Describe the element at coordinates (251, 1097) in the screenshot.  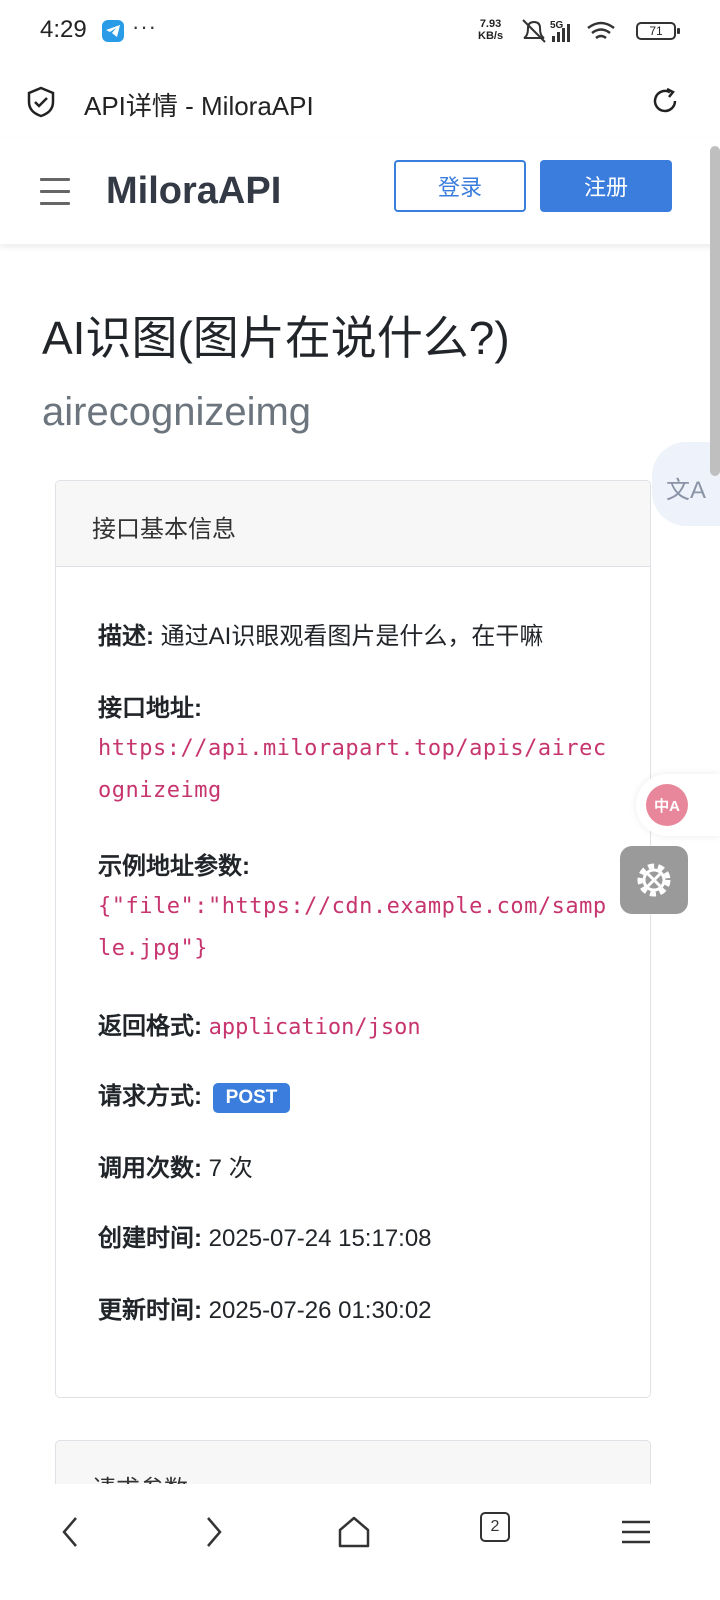
I see `method-badge: POST` at that location.